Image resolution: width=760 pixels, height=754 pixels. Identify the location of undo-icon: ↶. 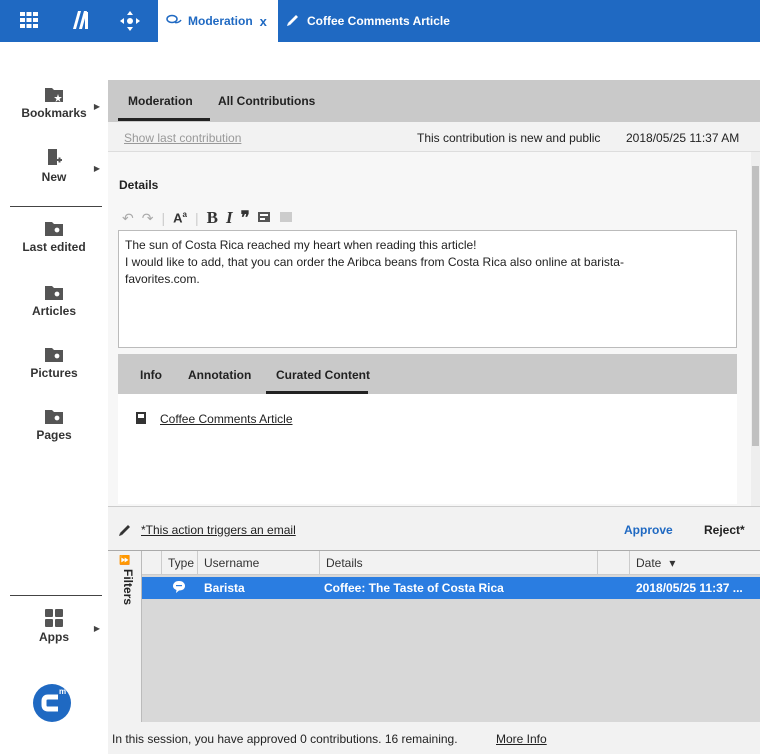
(128, 218).